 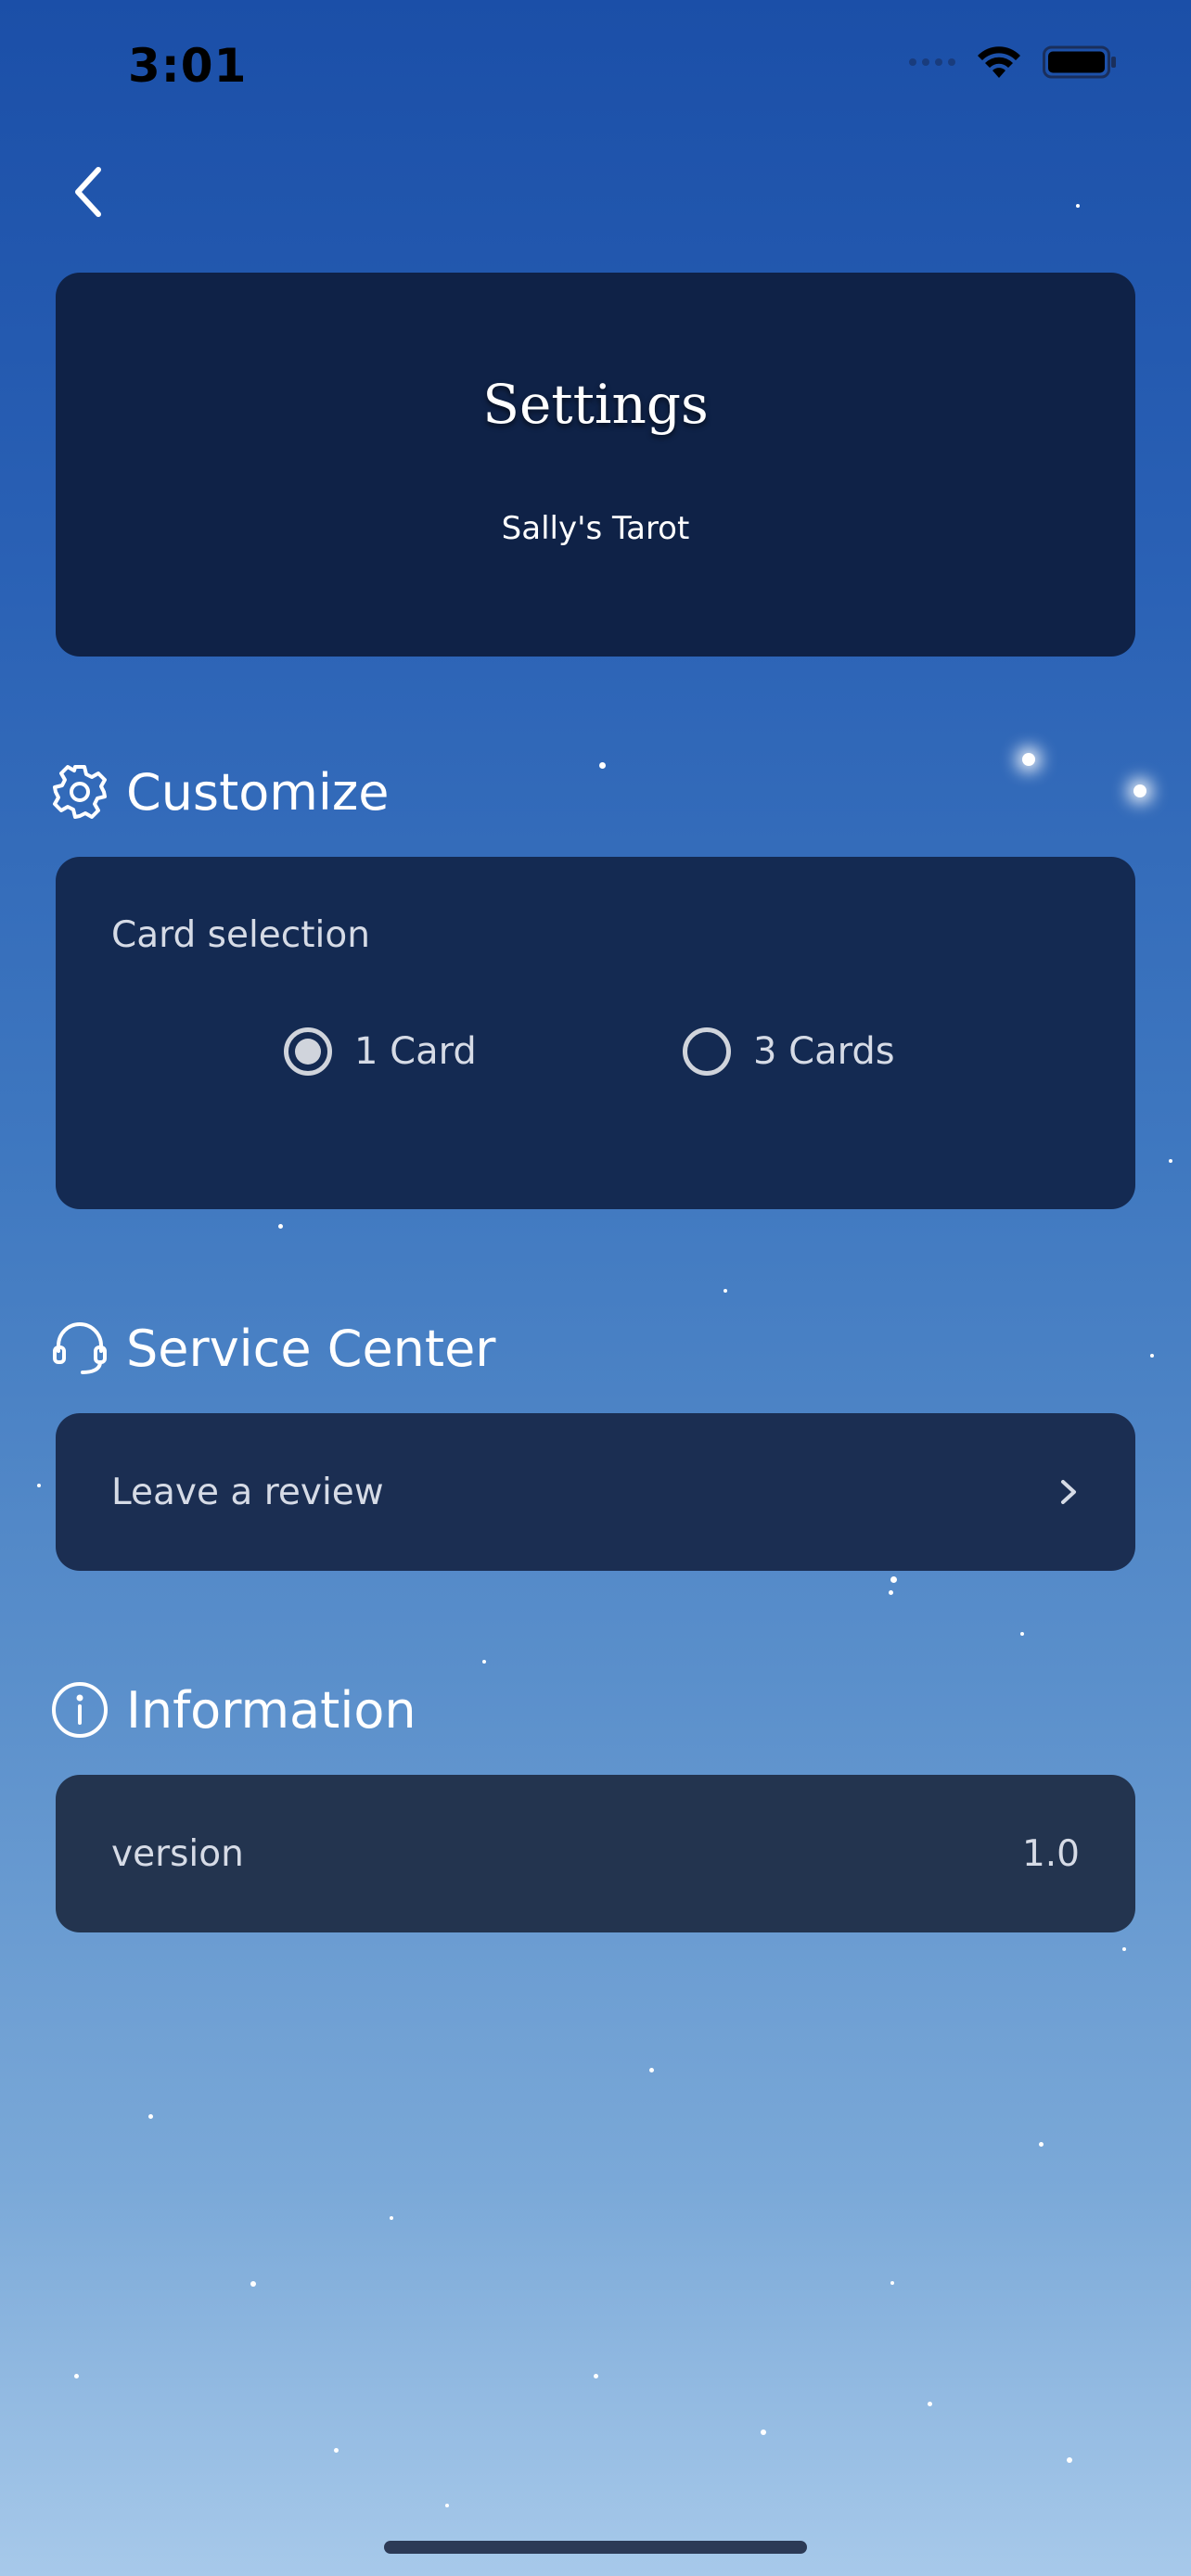 What do you see at coordinates (999, 62) in the screenshot?
I see `wifi-icon` at bounding box center [999, 62].